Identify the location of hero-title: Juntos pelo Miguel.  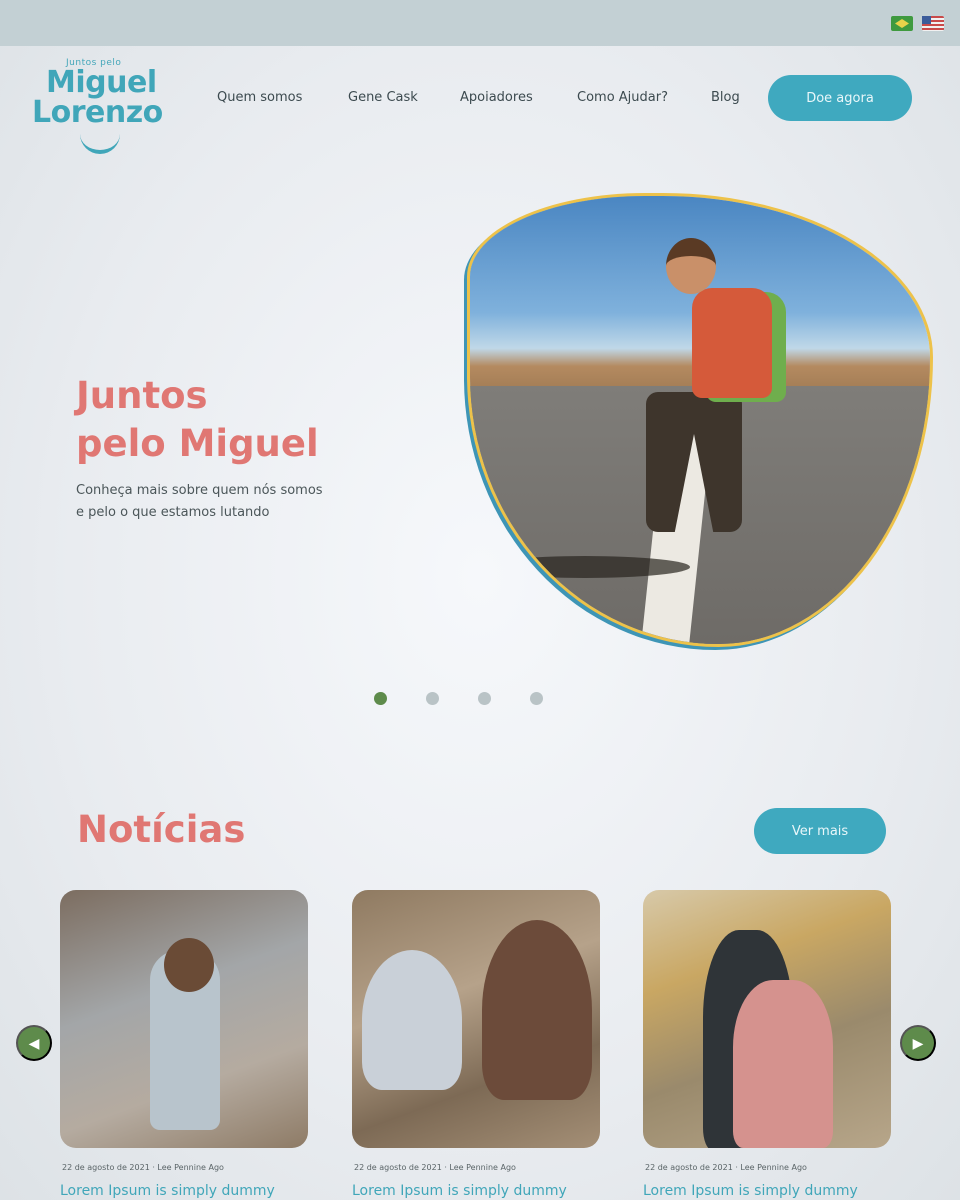
(256, 420).